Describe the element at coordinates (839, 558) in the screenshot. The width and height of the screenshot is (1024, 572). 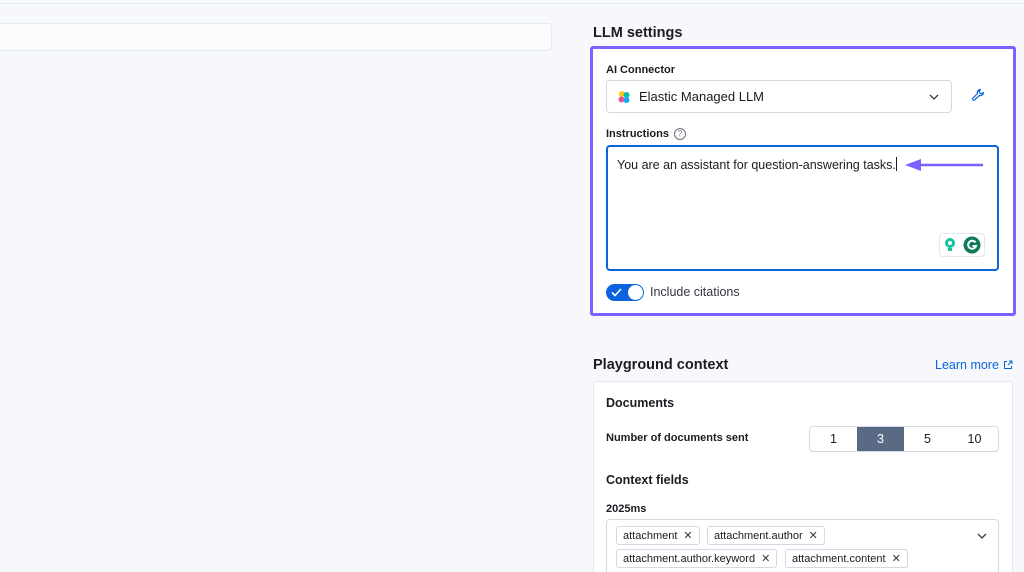
I see `field-chip-label: attachment.content` at that location.